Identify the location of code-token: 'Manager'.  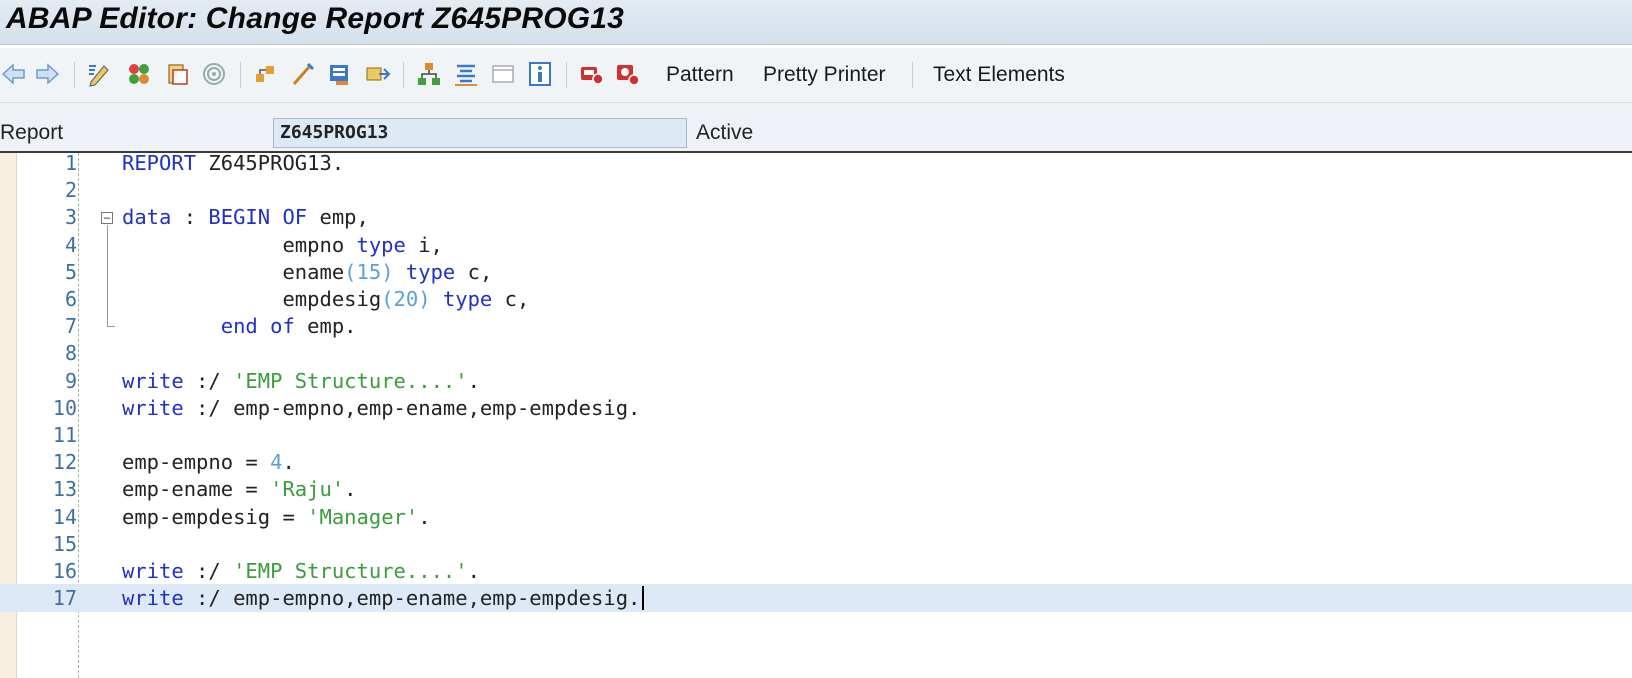
(363, 516).